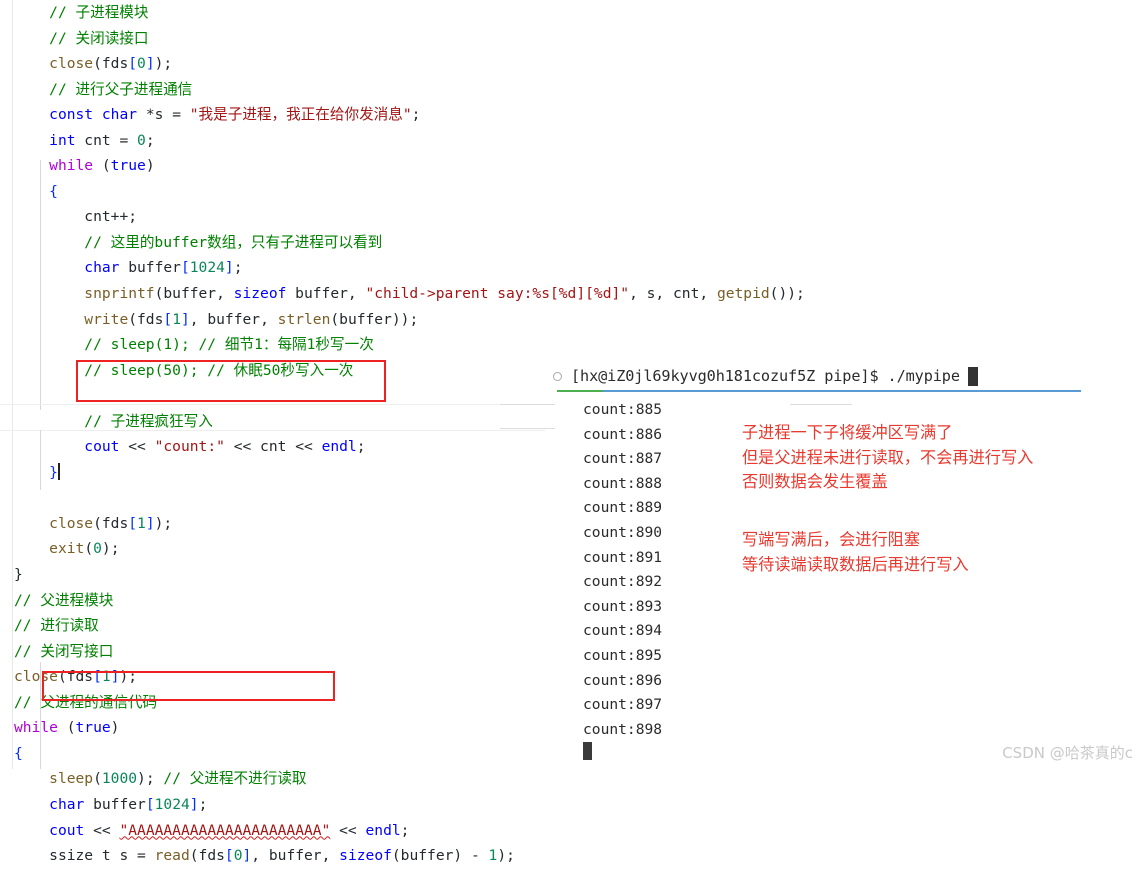 Image resolution: width=1141 pixels, height=869 pixels. What do you see at coordinates (67, 549) in the screenshot?
I see `code-token: exit` at bounding box center [67, 549].